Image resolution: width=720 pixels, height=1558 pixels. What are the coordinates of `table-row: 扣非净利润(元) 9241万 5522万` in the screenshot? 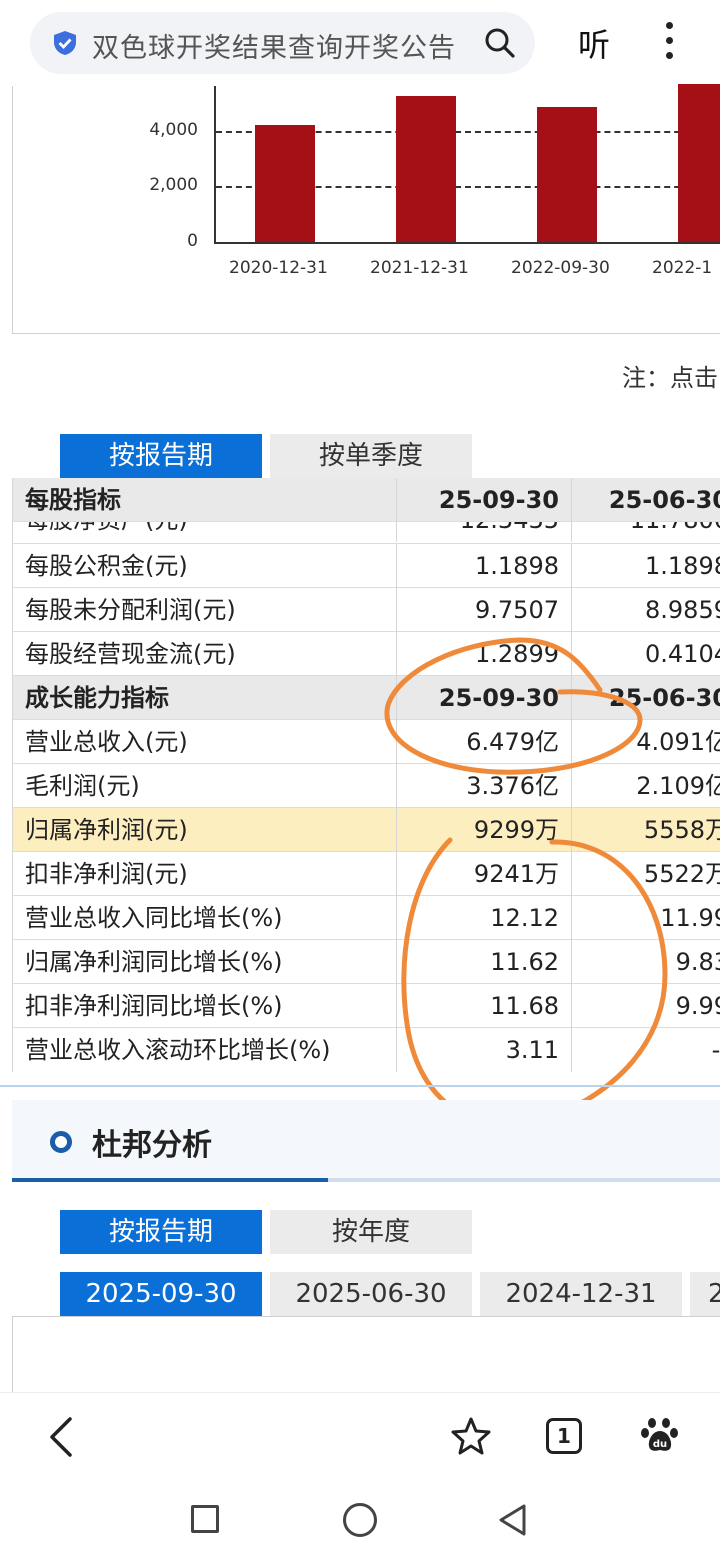 It's located at (366, 874).